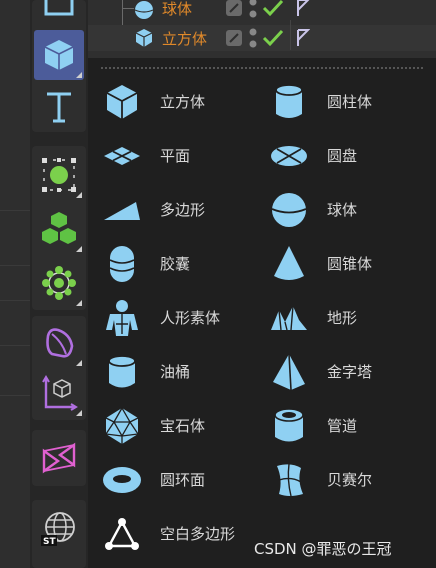 The image size is (436, 568). Describe the element at coordinates (177, 9) in the screenshot. I see `object-name: 球体` at that location.